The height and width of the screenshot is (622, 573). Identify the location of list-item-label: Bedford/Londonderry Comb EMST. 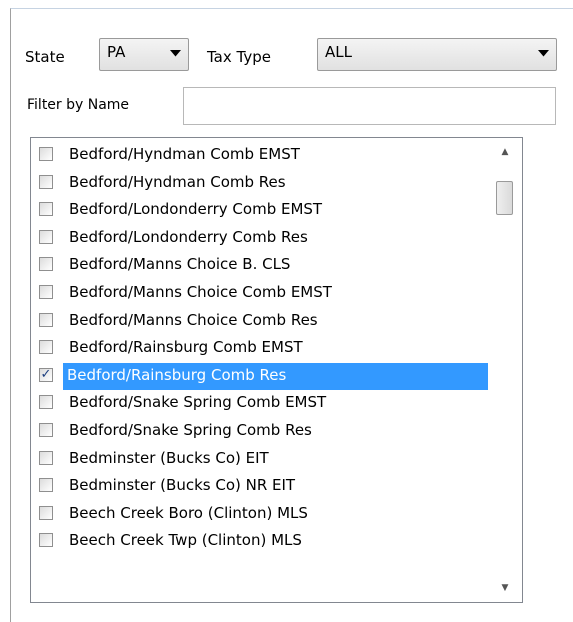
(196, 209).